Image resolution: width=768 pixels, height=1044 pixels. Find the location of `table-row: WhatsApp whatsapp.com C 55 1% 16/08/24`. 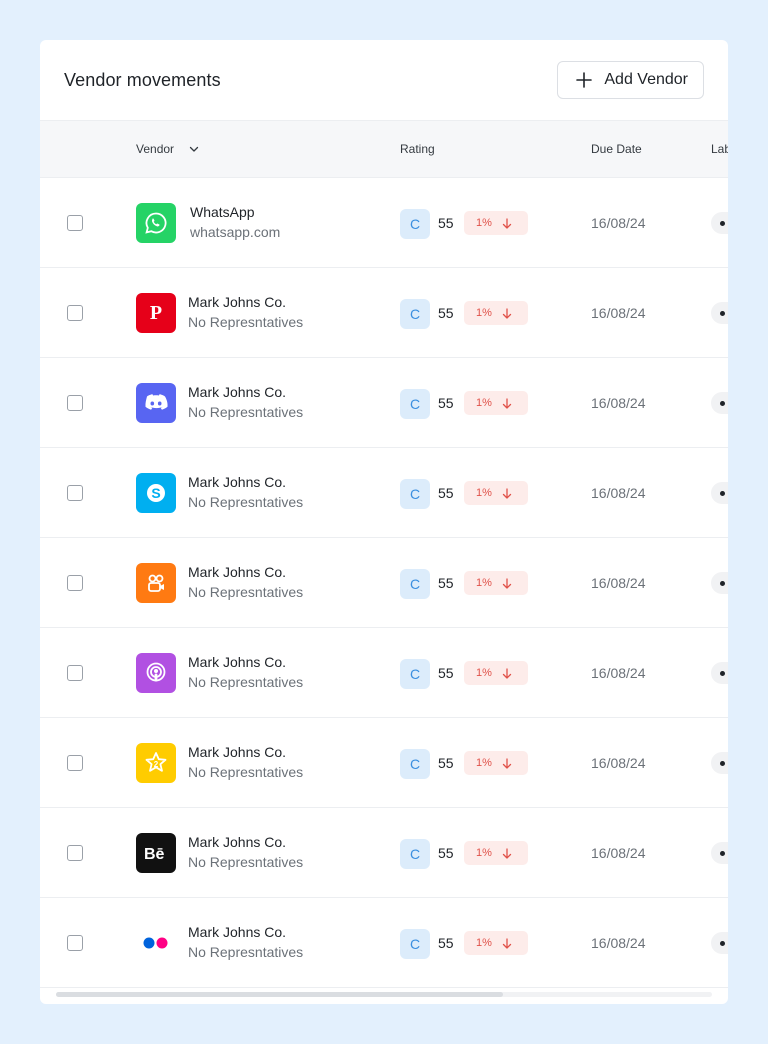

table-row: WhatsApp whatsapp.com C 55 1% 16/08/24 is located at coordinates (384, 223).